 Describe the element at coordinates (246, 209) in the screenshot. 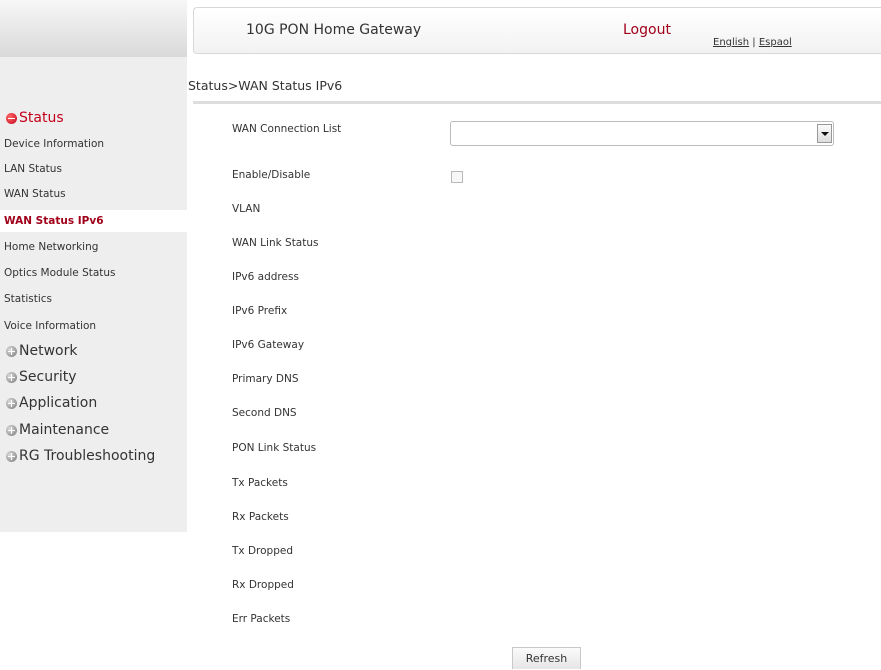

I see `vlan-label: VLAN` at that location.